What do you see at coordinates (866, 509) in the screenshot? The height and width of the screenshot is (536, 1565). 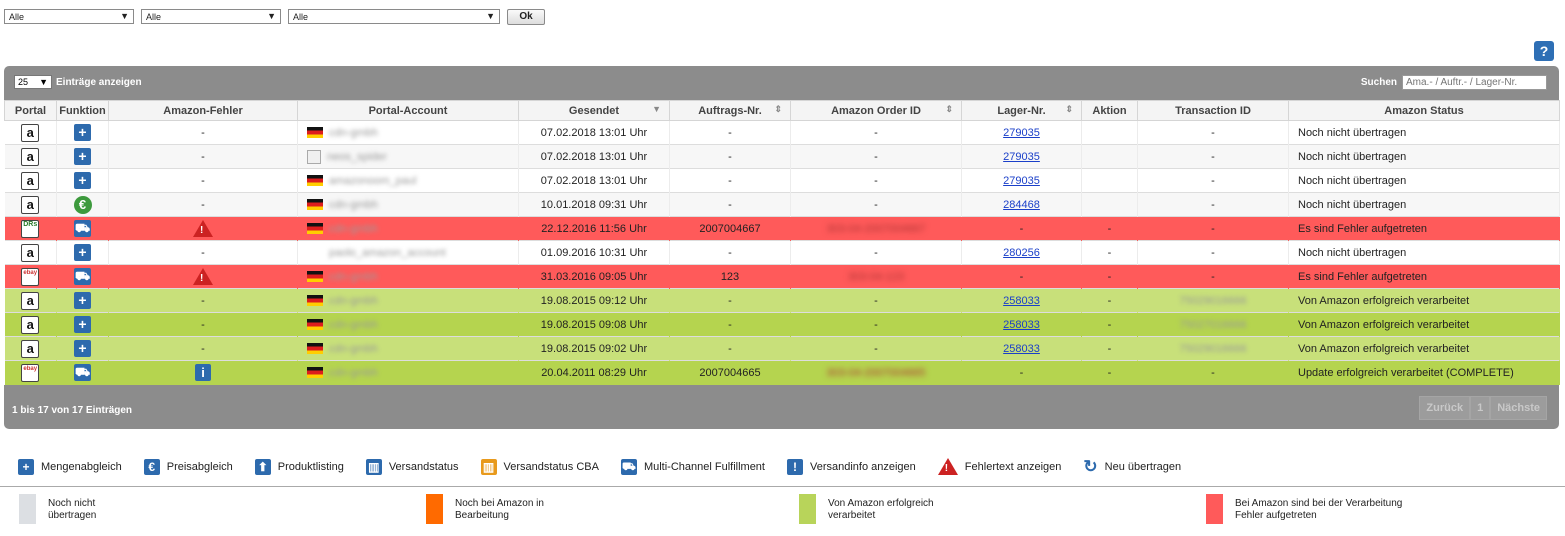 I see `status-legend-item: Von Amazon erfolgreich verarbeitet` at bounding box center [866, 509].